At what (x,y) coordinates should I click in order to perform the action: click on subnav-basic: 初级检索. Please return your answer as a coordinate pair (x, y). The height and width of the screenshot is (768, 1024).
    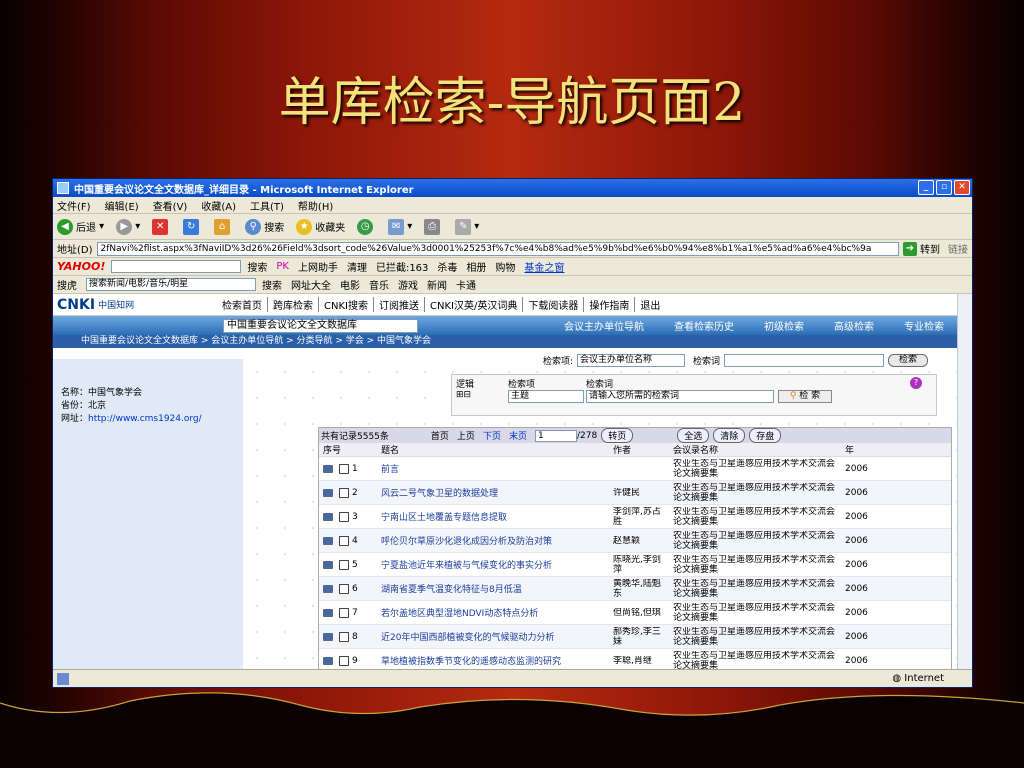
    Looking at the image, I should click on (784, 325).